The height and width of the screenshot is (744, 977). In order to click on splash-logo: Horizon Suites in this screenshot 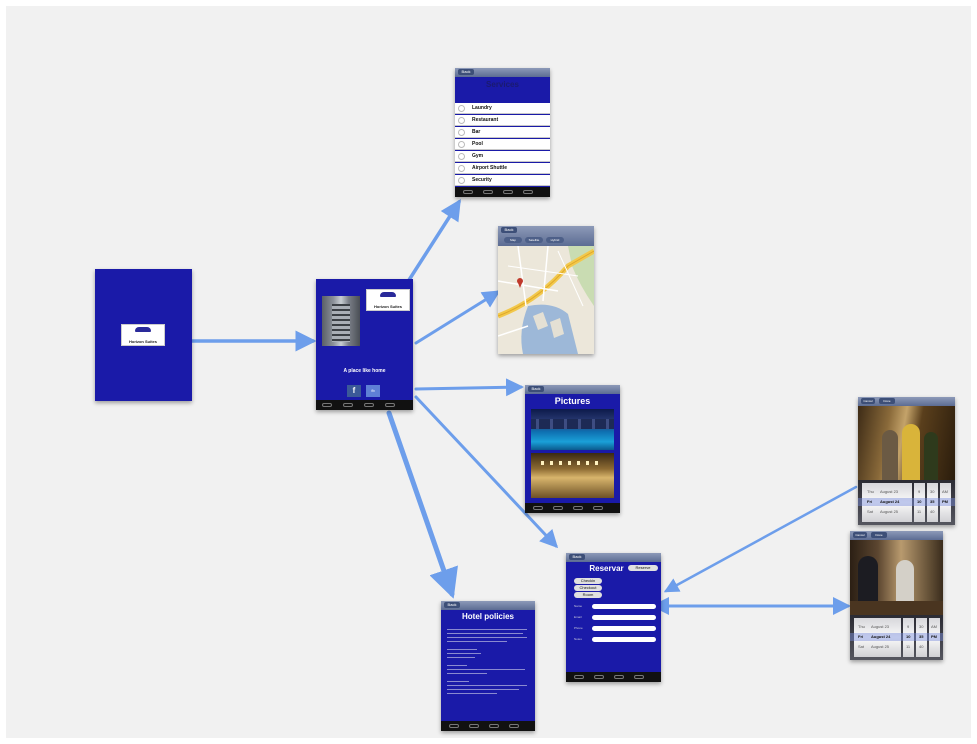, I will do `click(143, 335)`.